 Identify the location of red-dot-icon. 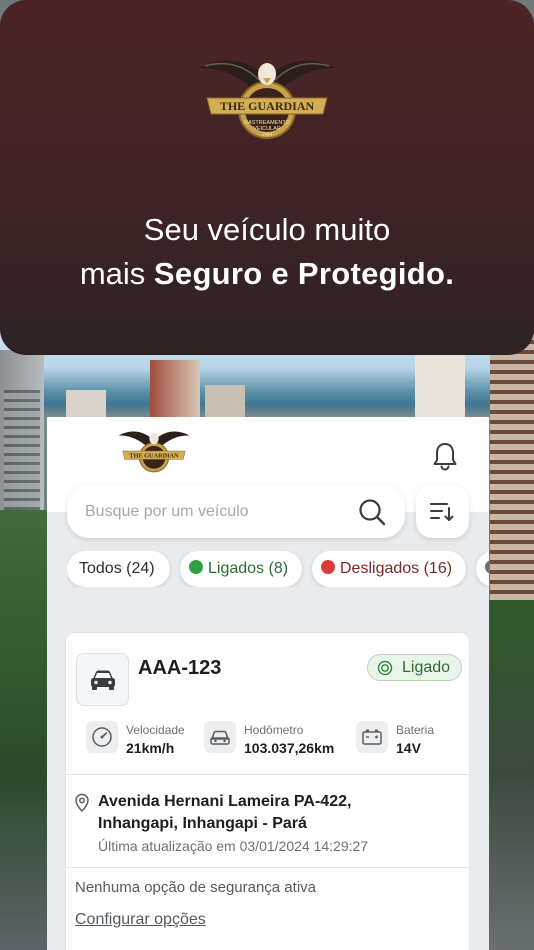
(328, 567).